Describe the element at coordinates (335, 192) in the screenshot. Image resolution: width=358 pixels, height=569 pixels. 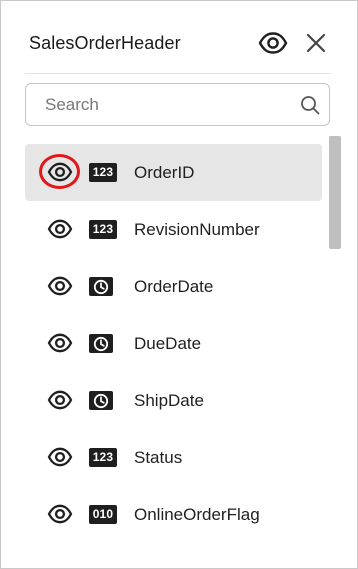
I see `scrollbar-thumb` at that location.